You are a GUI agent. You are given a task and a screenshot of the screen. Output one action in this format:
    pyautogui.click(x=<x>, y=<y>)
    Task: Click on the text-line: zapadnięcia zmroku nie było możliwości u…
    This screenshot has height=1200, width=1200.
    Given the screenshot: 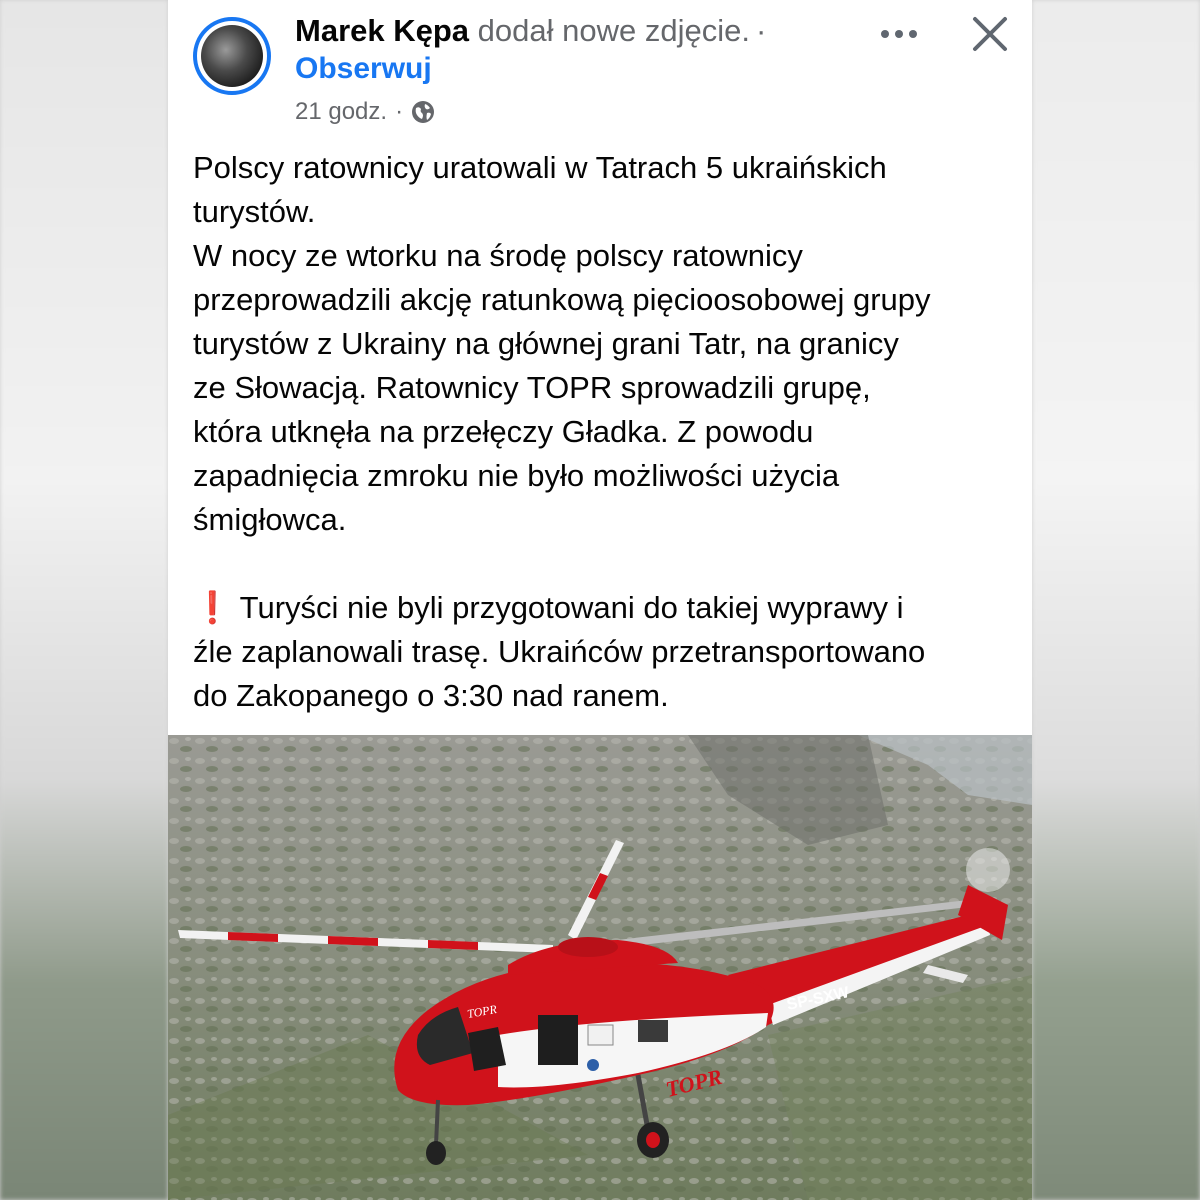 What is the action you would take?
    pyautogui.click(x=516, y=475)
    